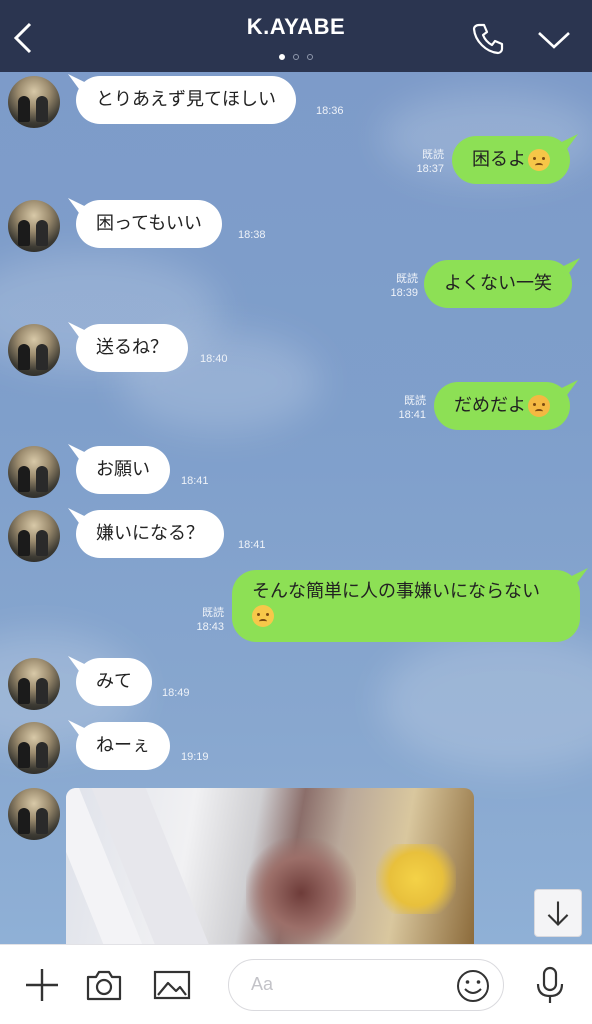 The height and width of the screenshot is (1024, 592). I want to click on message-time: 18:49, so click(176, 693).